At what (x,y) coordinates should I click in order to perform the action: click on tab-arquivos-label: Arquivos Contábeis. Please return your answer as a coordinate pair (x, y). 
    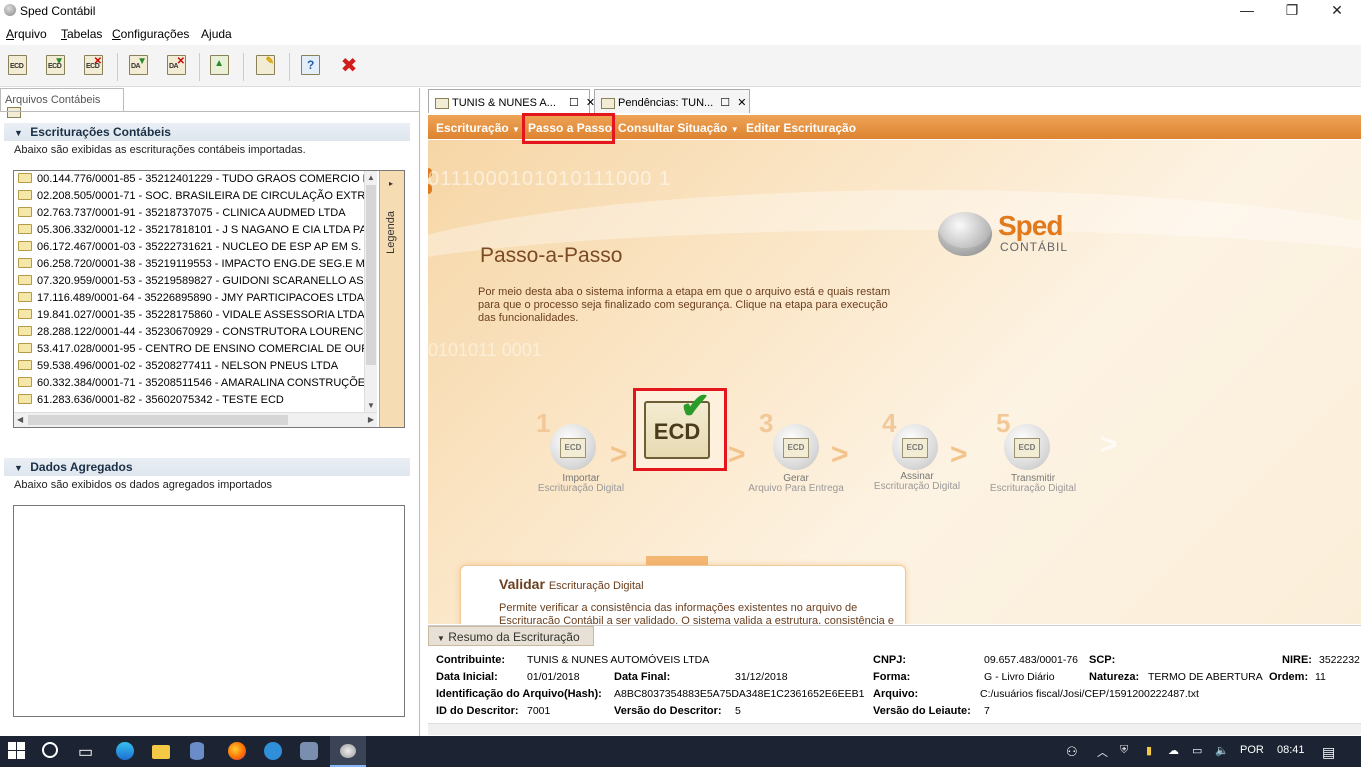
    Looking at the image, I should click on (53, 100).